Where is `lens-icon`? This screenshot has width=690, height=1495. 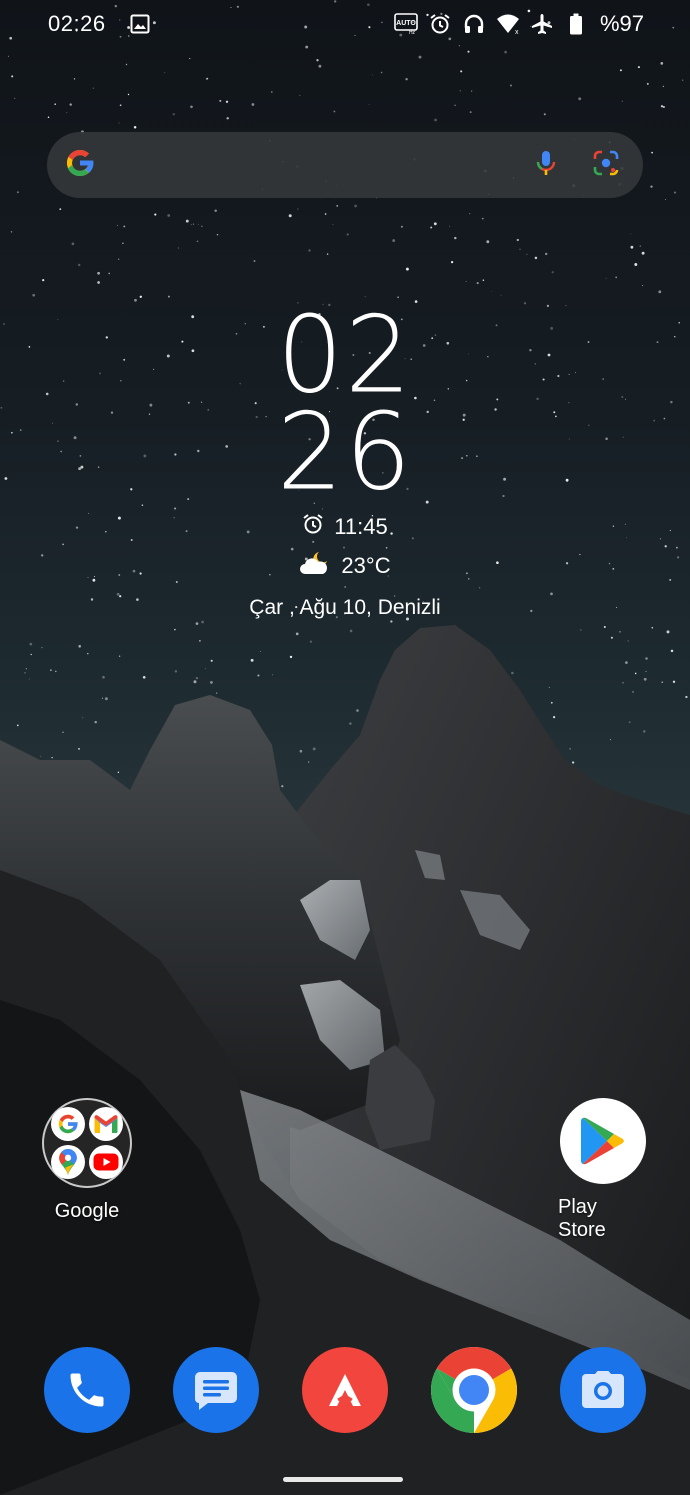
lens-icon is located at coordinates (606, 165).